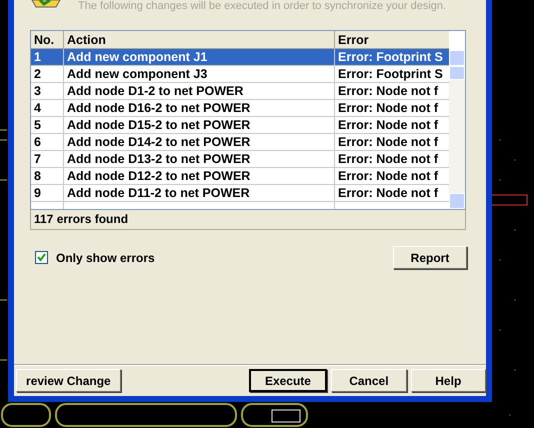 This screenshot has height=428, width=534. Describe the element at coordinates (248, 220) in the screenshot. I see `status-text: 117 errors found` at that location.